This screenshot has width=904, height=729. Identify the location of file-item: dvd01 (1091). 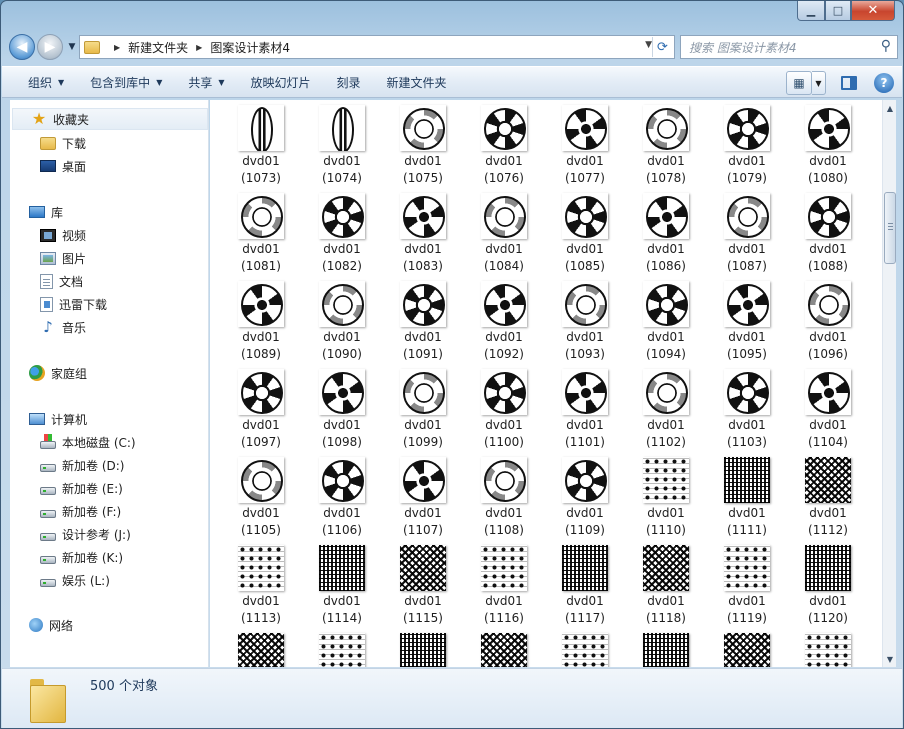
(423, 319).